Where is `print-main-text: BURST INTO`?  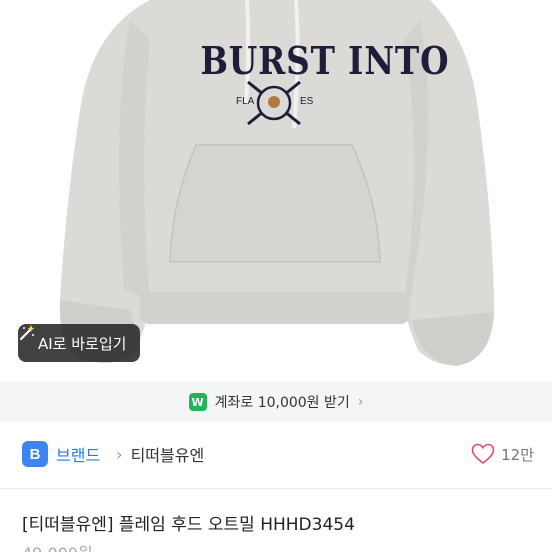
print-main-text: BURST INTO is located at coordinates (325, 60).